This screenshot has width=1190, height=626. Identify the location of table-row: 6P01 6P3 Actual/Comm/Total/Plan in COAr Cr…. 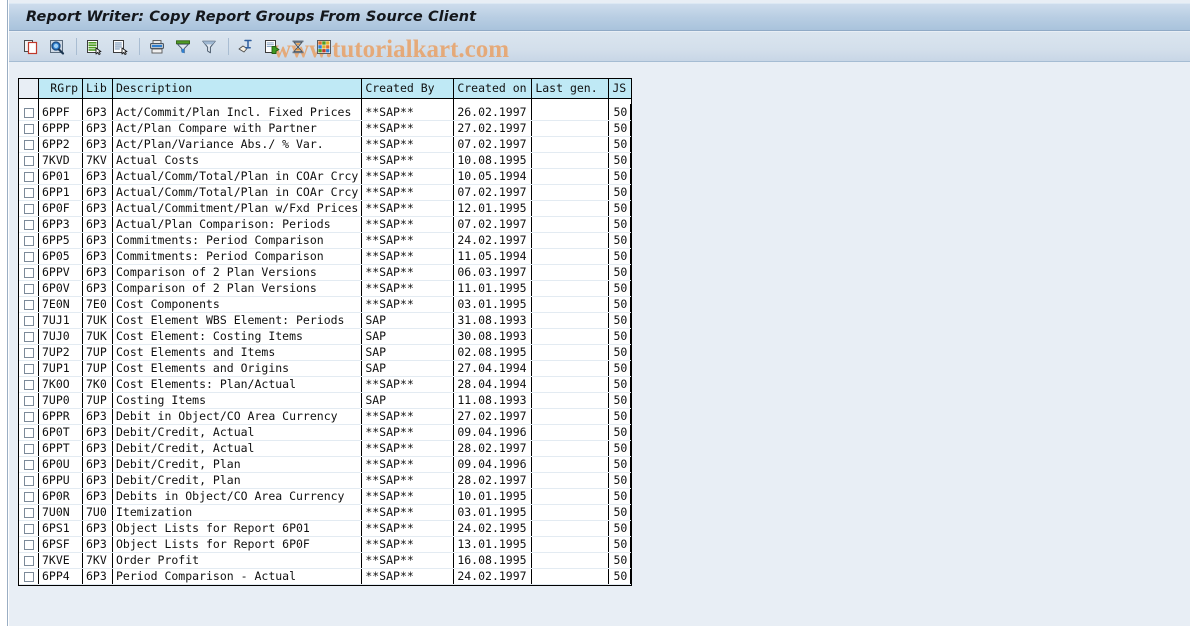
(325, 176).